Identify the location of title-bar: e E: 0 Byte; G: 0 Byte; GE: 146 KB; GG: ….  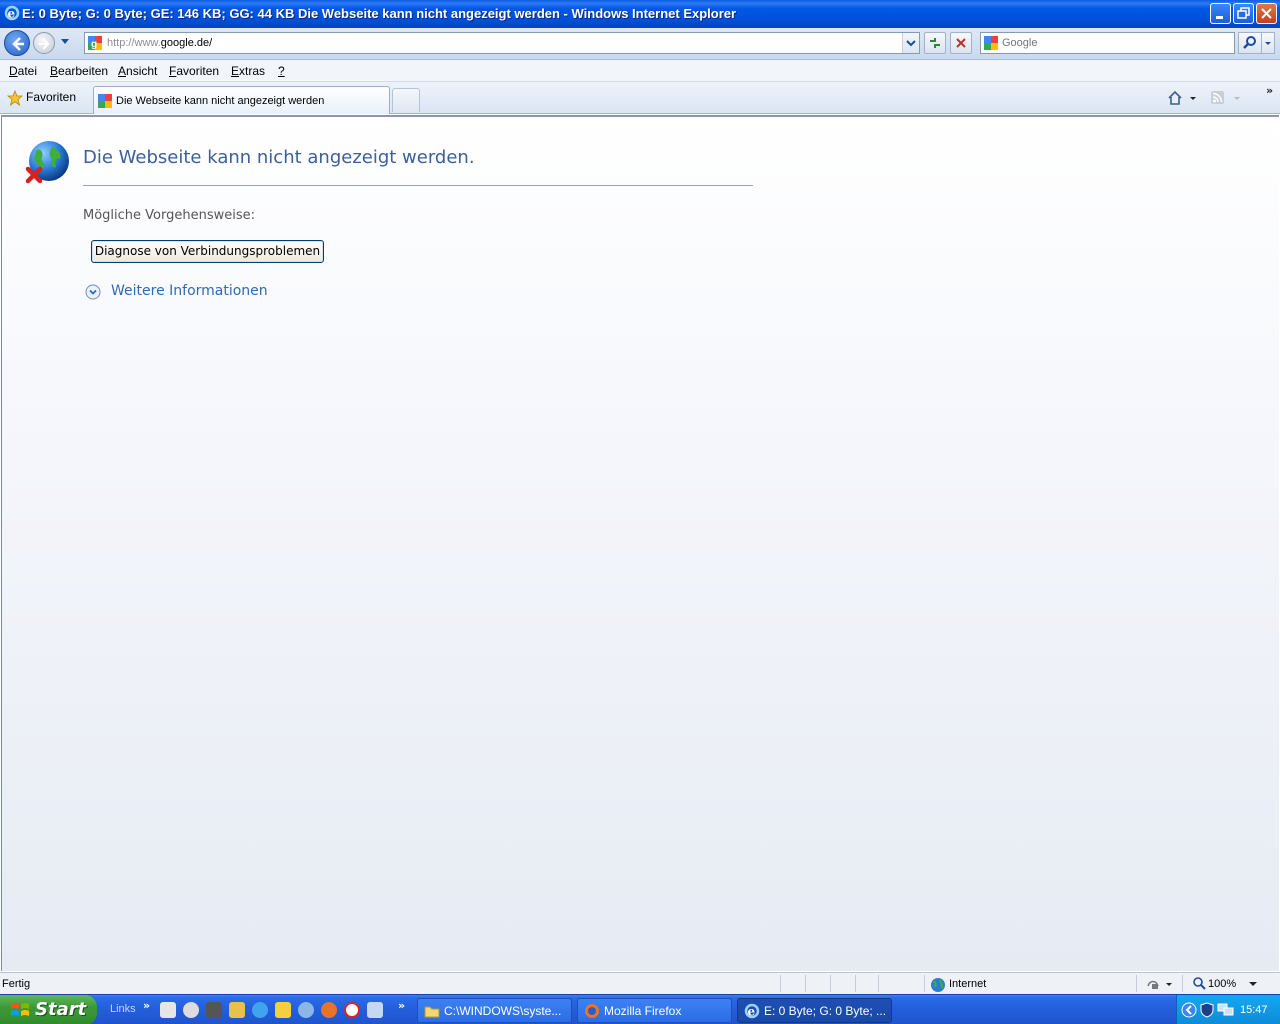
(640, 14).